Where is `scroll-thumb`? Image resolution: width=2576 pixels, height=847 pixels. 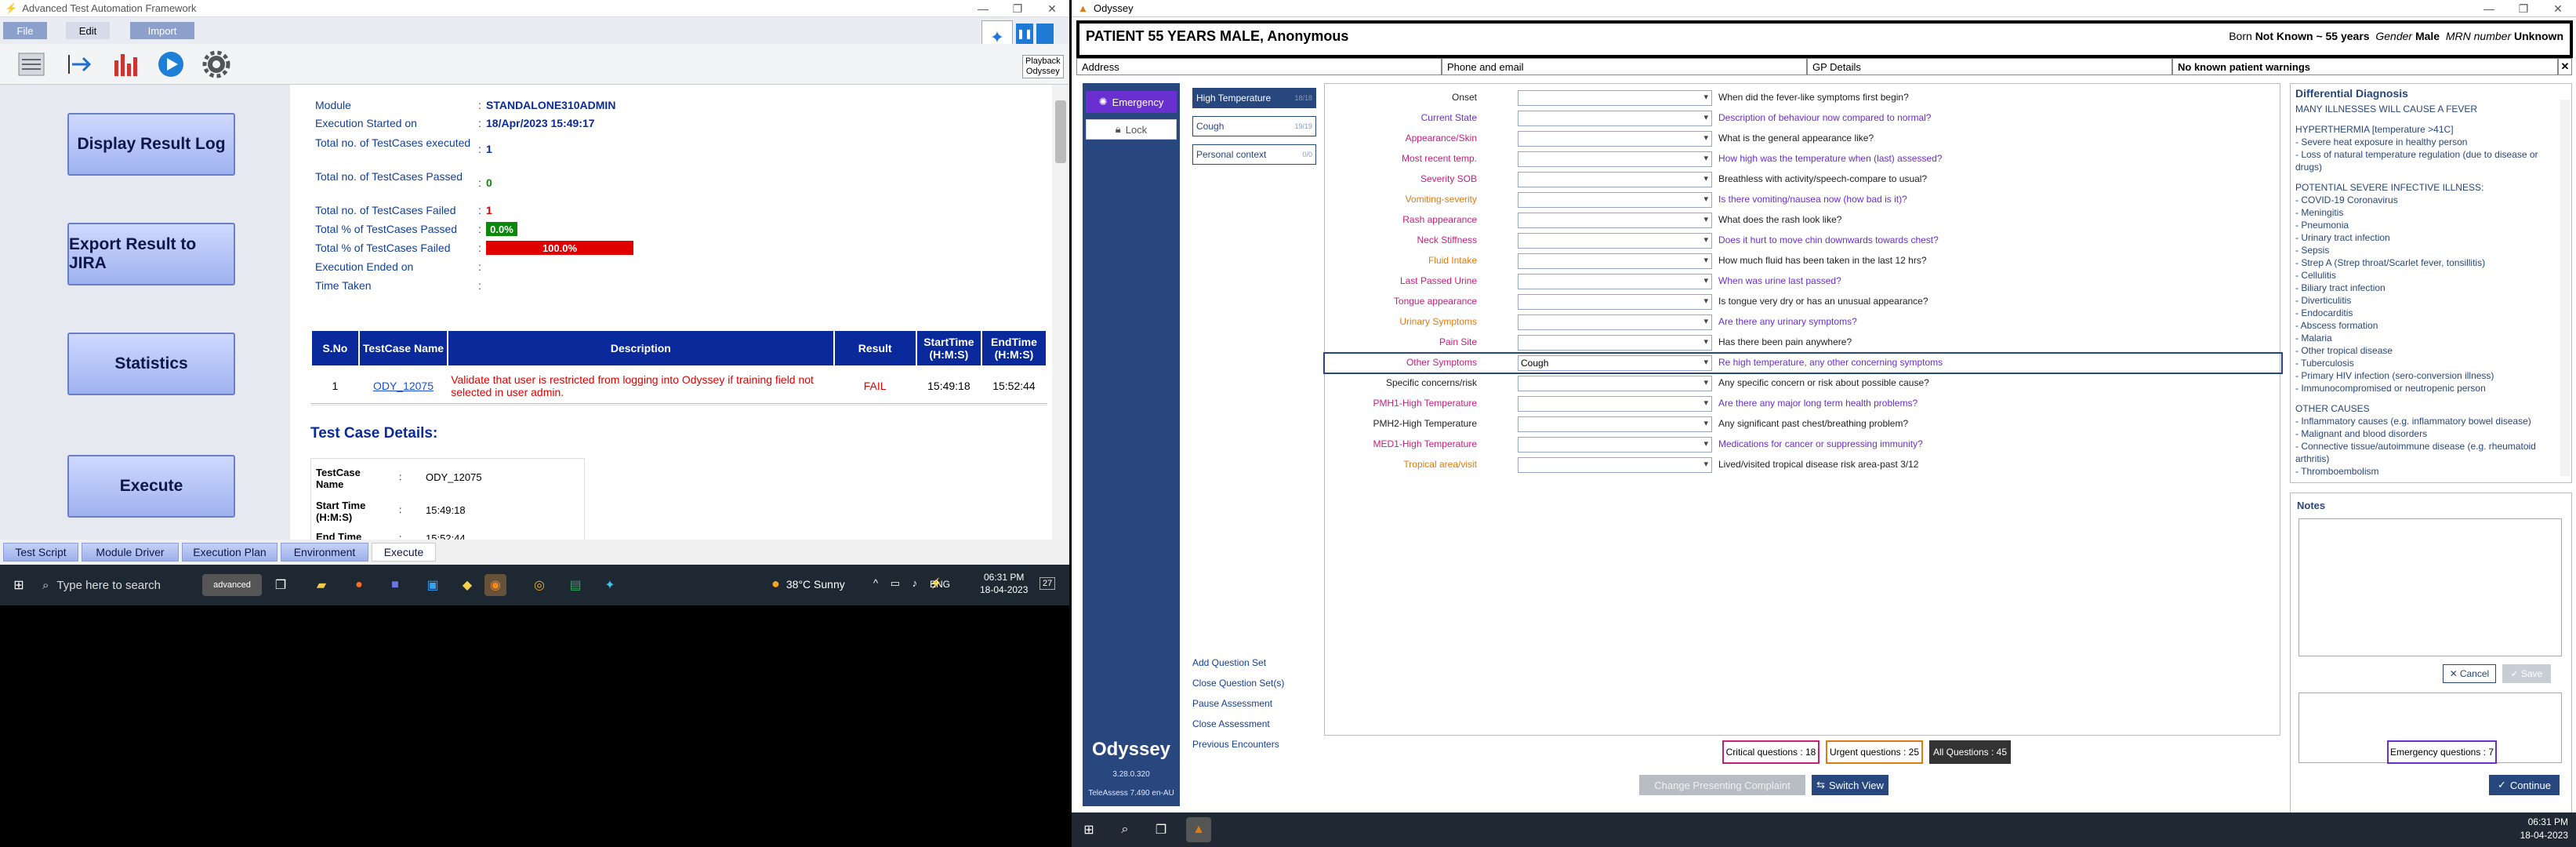 scroll-thumb is located at coordinates (1061, 131).